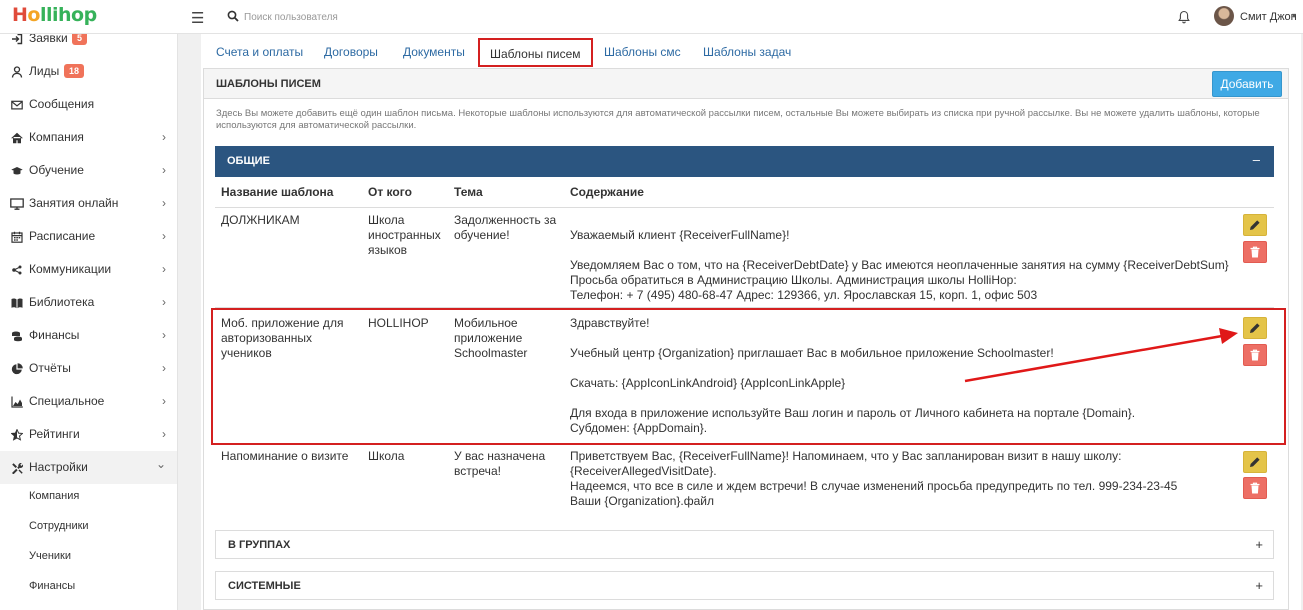 The image size is (1303, 610). Describe the element at coordinates (17, 237) in the screenshot. I see `calendar-icon` at that location.